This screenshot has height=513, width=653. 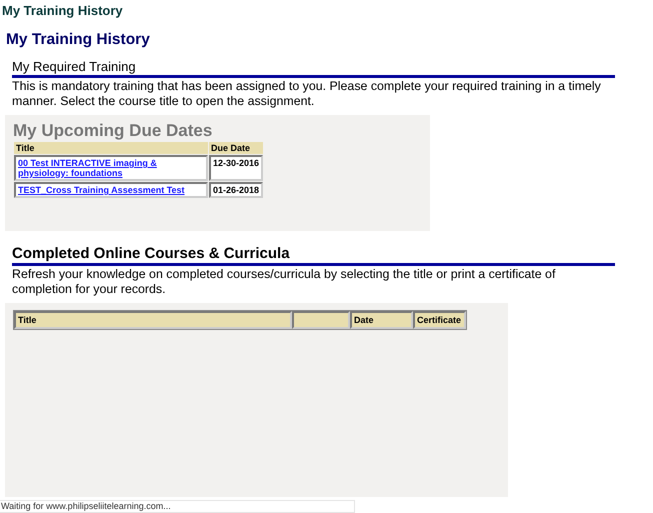 What do you see at coordinates (284, 282) in the screenshot?
I see `section-description: Refresh your knowledge on completed courses/curricula by selecting the title or print a certificate of completion for your records.` at bounding box center [284, 282].